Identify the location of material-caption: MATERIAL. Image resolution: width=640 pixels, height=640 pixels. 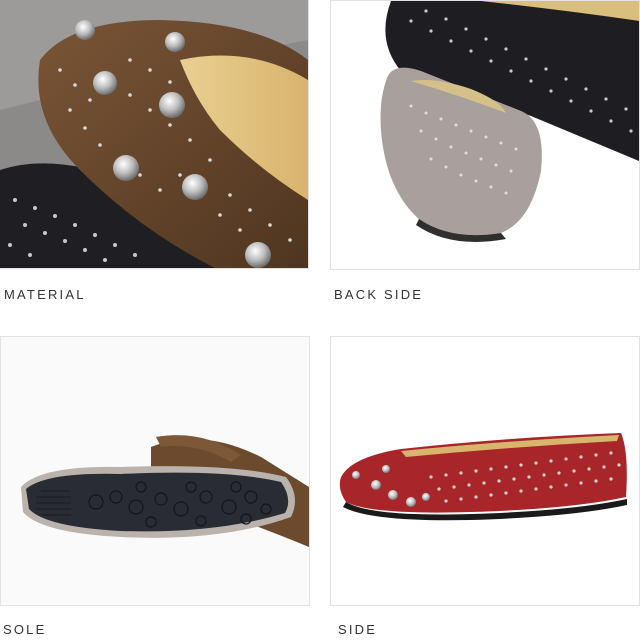
(45, 294).